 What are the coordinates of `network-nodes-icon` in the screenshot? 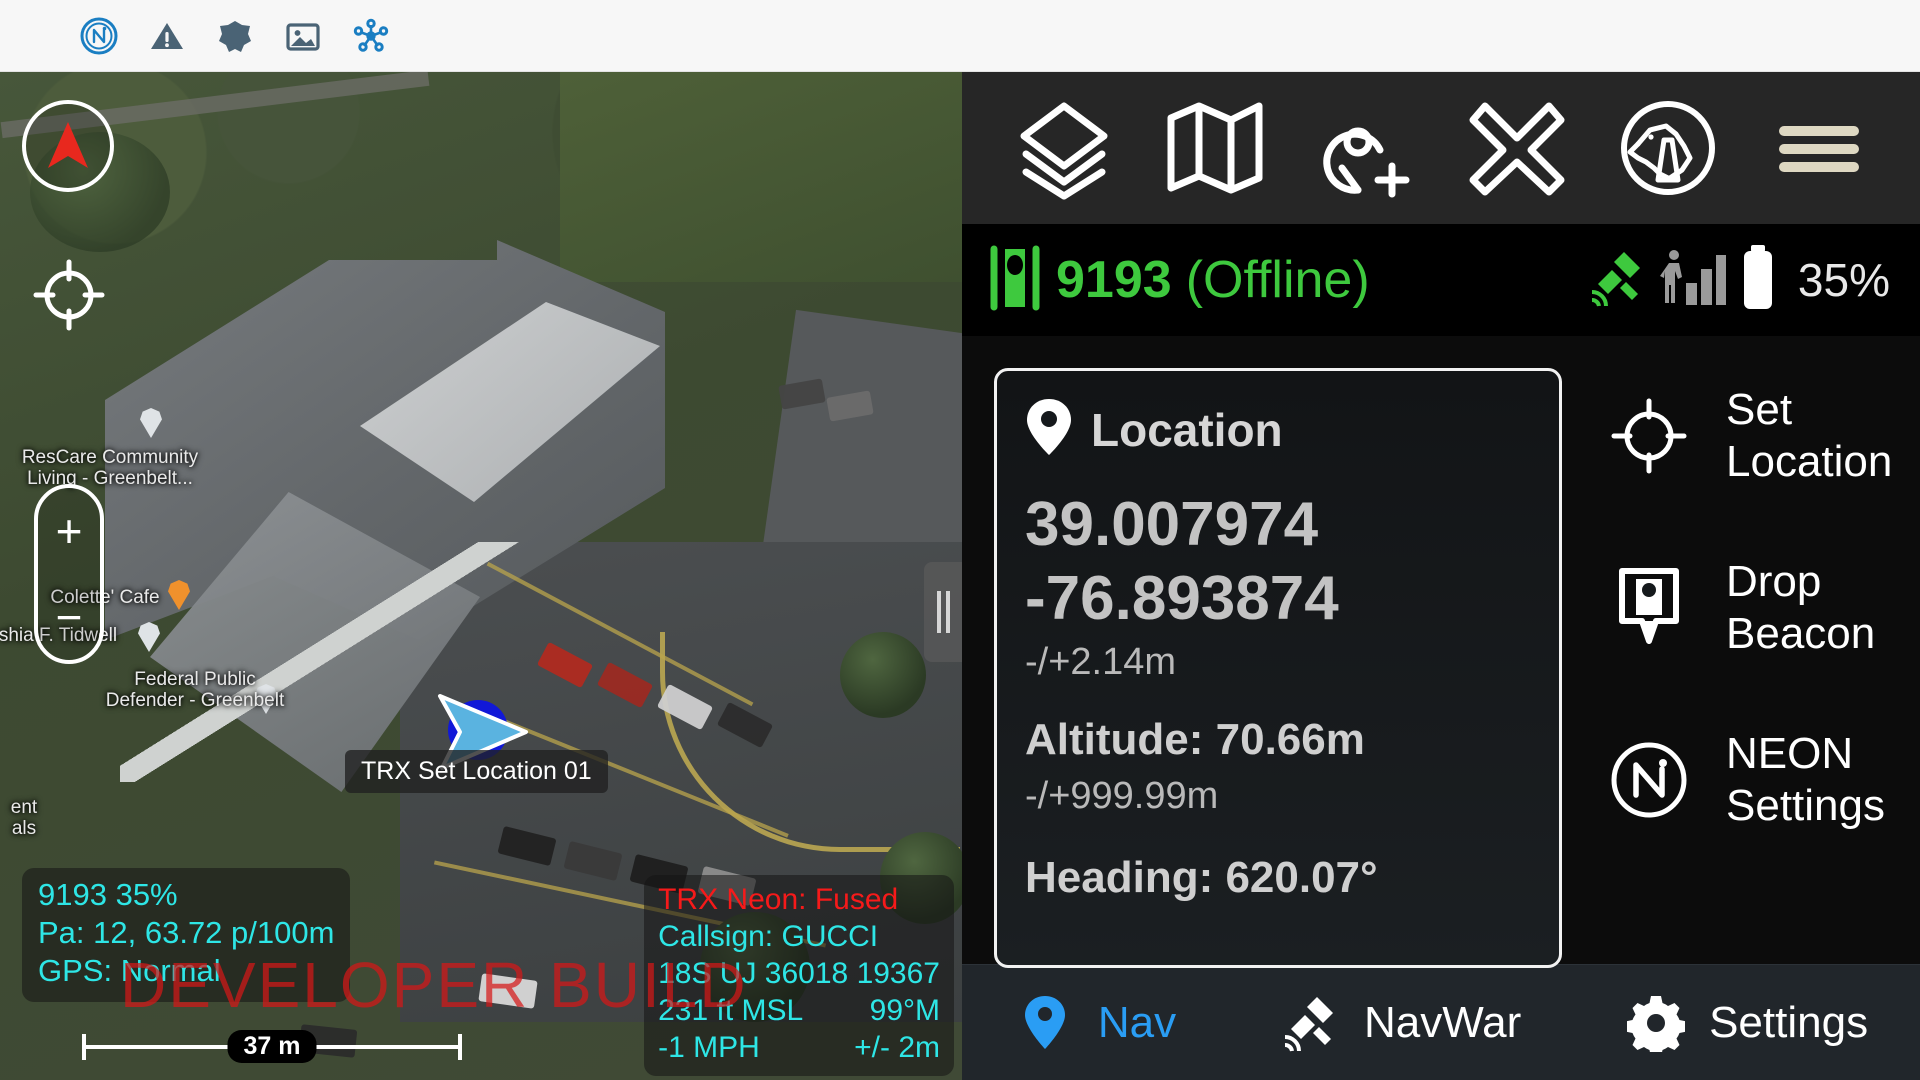 It's located at (371, 36).